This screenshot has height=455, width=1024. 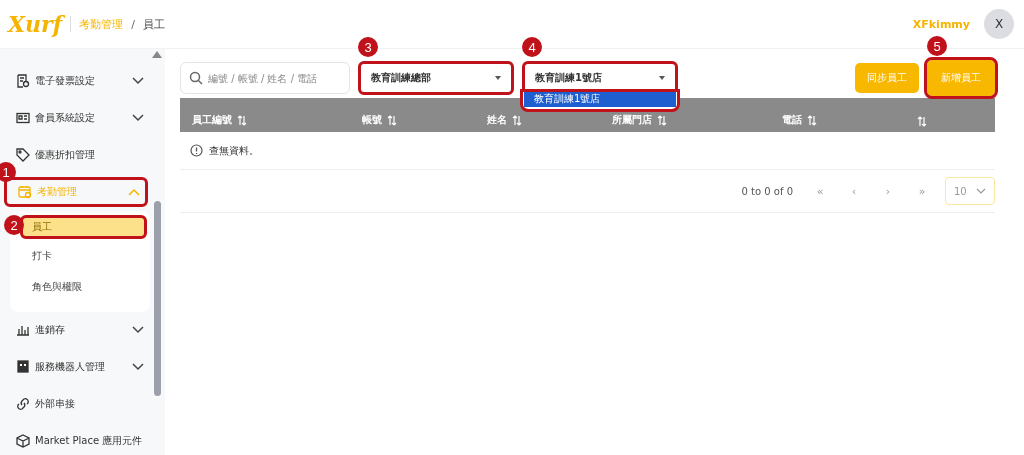 I want to click on chart-icon, so click(x=23, y=330).